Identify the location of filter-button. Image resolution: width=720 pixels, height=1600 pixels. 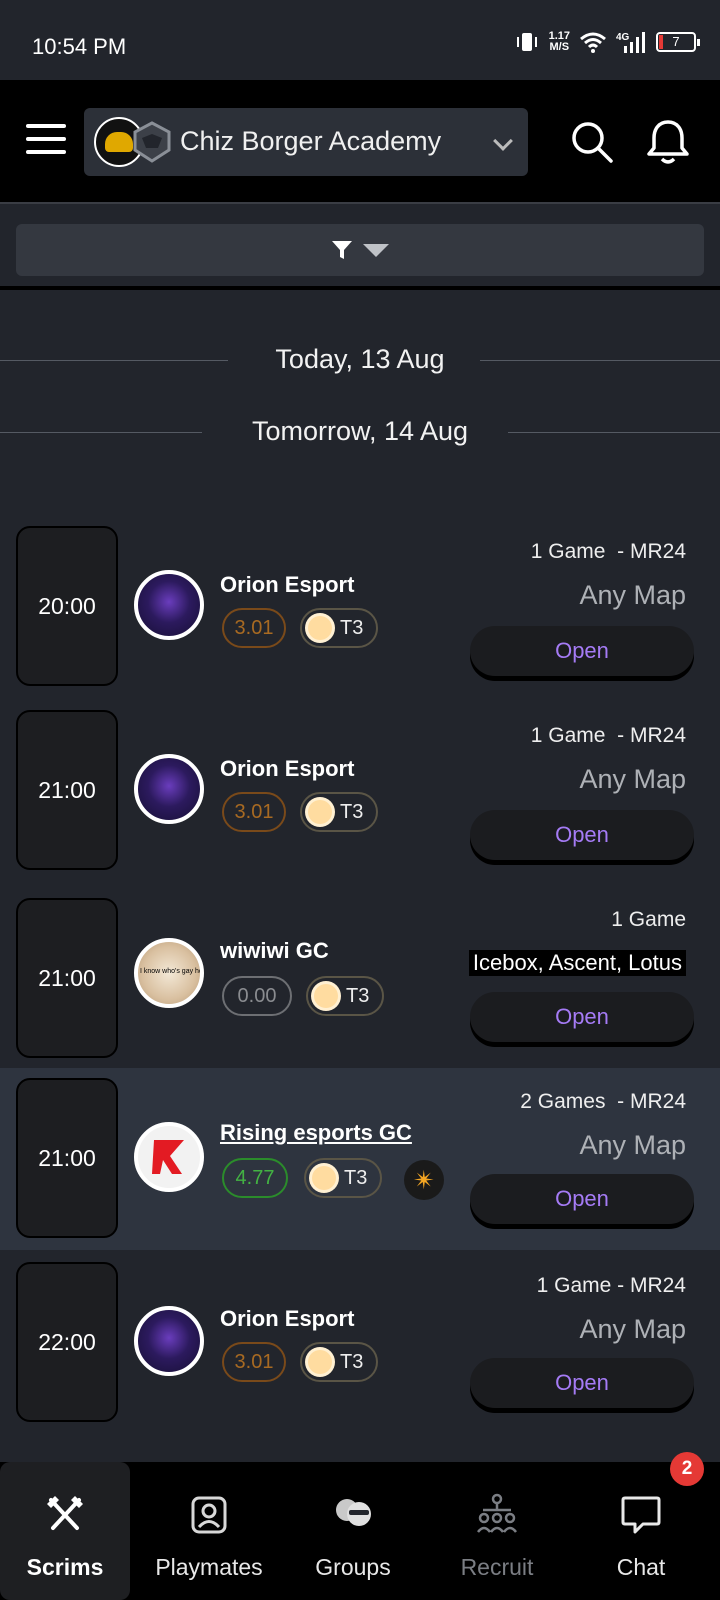
(360, 250).